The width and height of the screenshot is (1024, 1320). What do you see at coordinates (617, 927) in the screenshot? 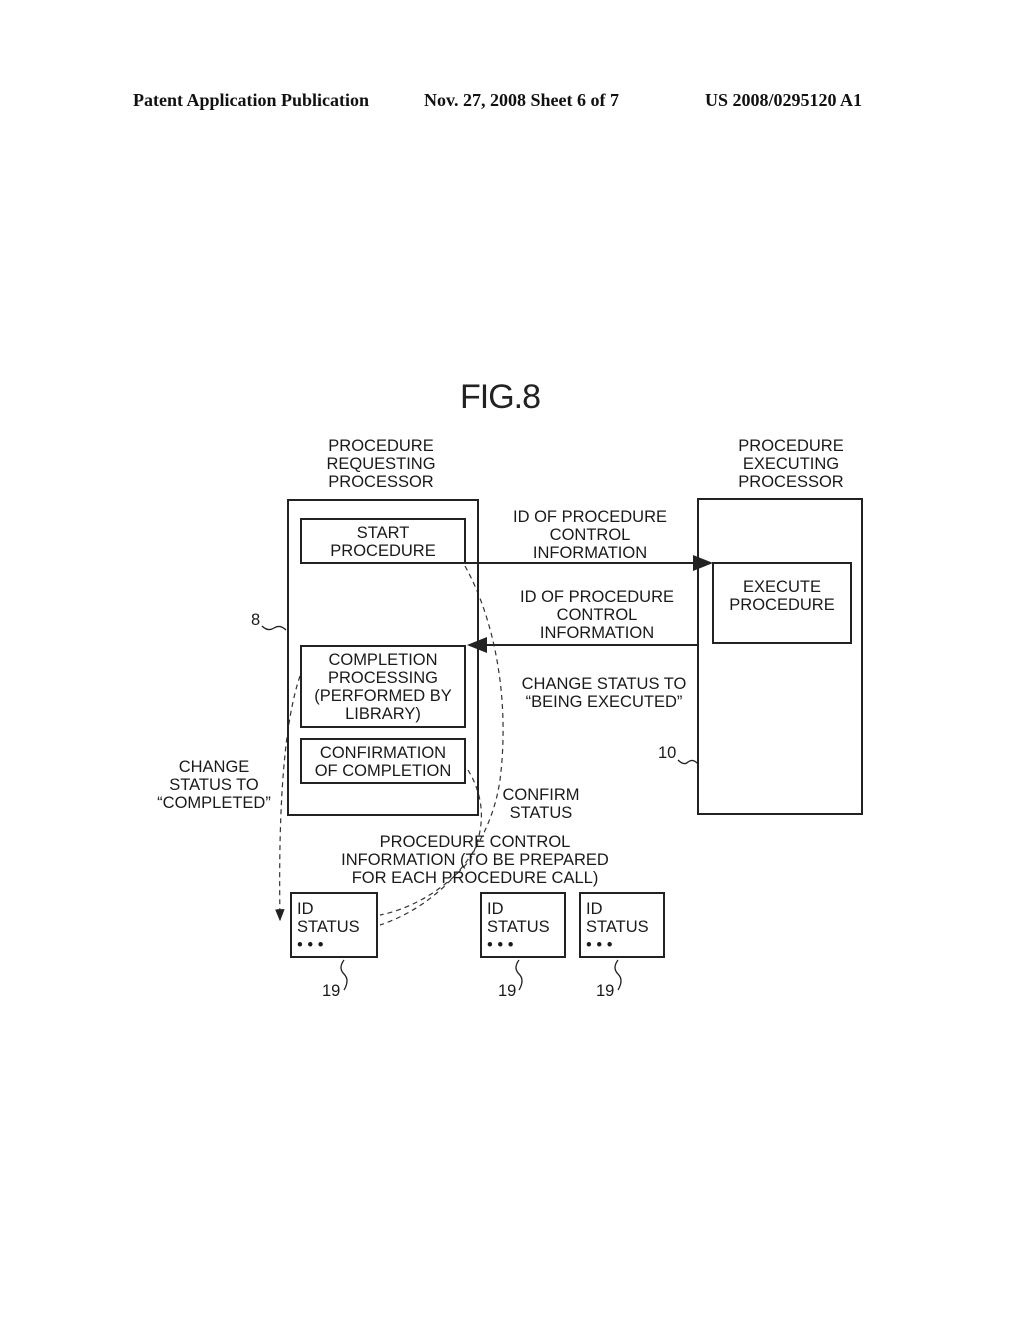
I see `control-info-block-3-text: ID STATUS • • •` at bounding box center [617, 927].